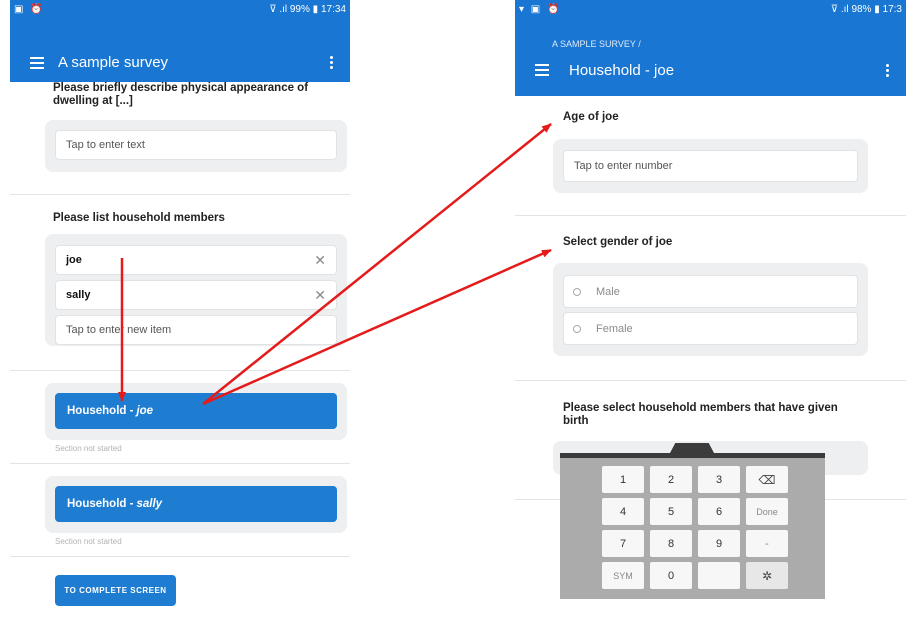 This screenshot has width=906, height=644. Describe the element at coordinates (623, 575) in the screenshot. I see `sym-key: SYM` at that location.